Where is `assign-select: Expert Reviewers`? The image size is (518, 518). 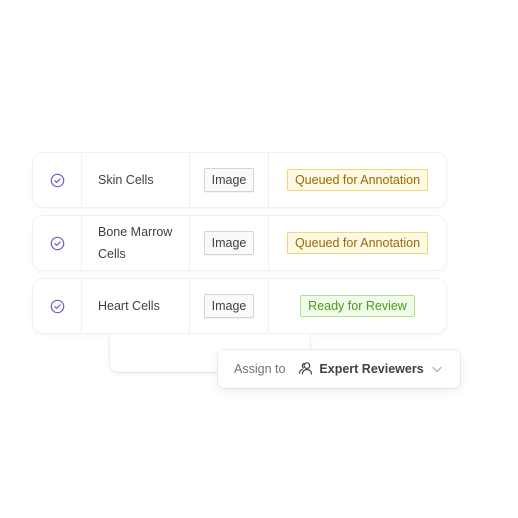 assign-select: Expert Reviewers is located at coordinates (370, 369).